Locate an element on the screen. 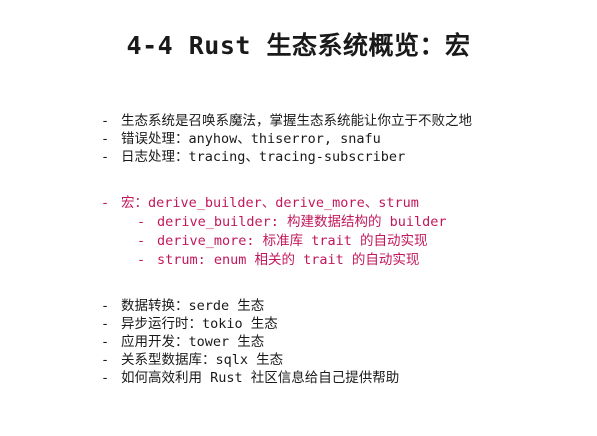 Image resolution: width=597 pixels, height=436 pixels. sub-bullet-item: - derive_builder: 构建数据结构的 builder is located at coordinates (292, 222).